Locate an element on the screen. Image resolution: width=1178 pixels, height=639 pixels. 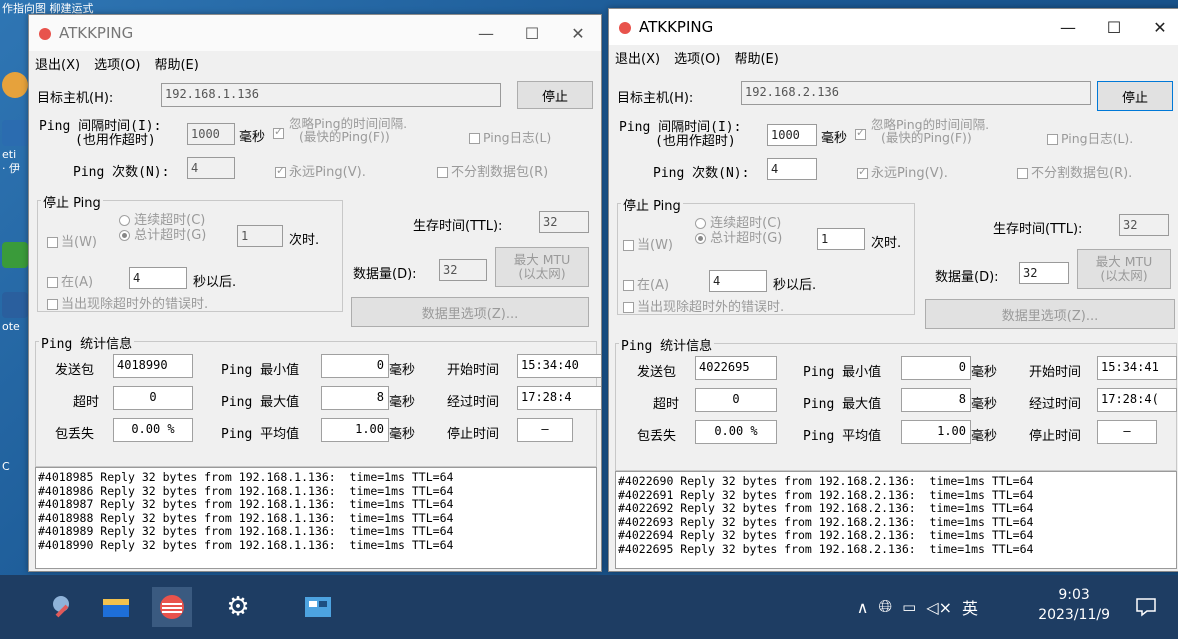
stats-group-label: Ping 统计信息 is located at coordinates (667, 344).